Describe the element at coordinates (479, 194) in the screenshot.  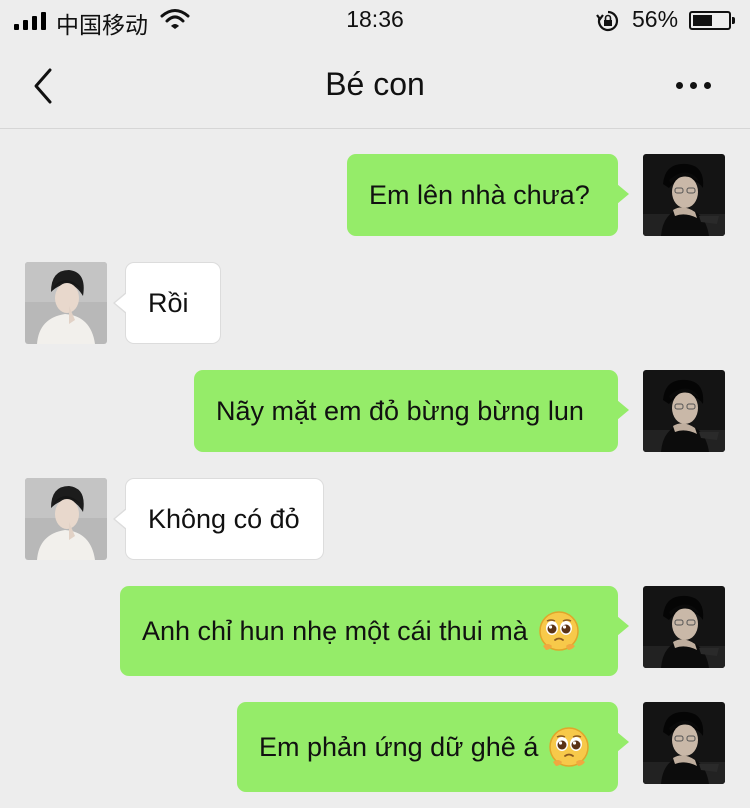
I see `message-text: Em lên nhà chưa?` at that location.